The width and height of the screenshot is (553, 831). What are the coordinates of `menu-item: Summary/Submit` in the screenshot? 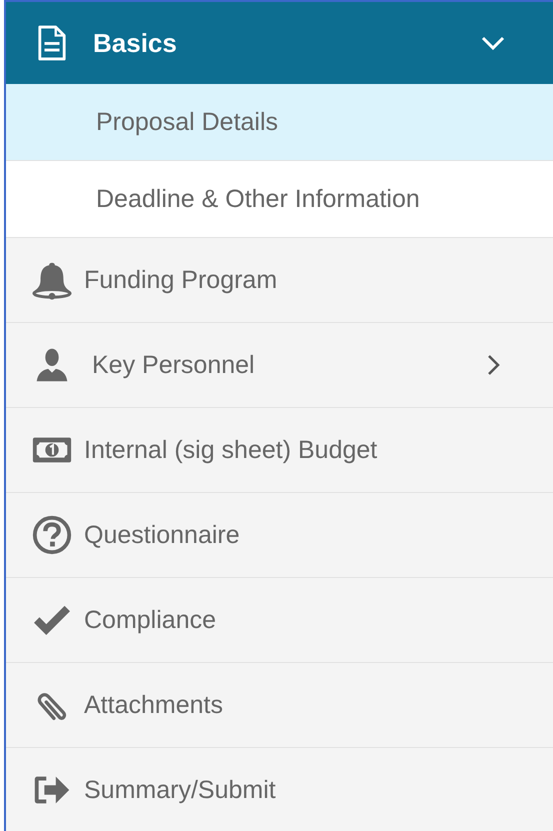 It's located at (279, 789).